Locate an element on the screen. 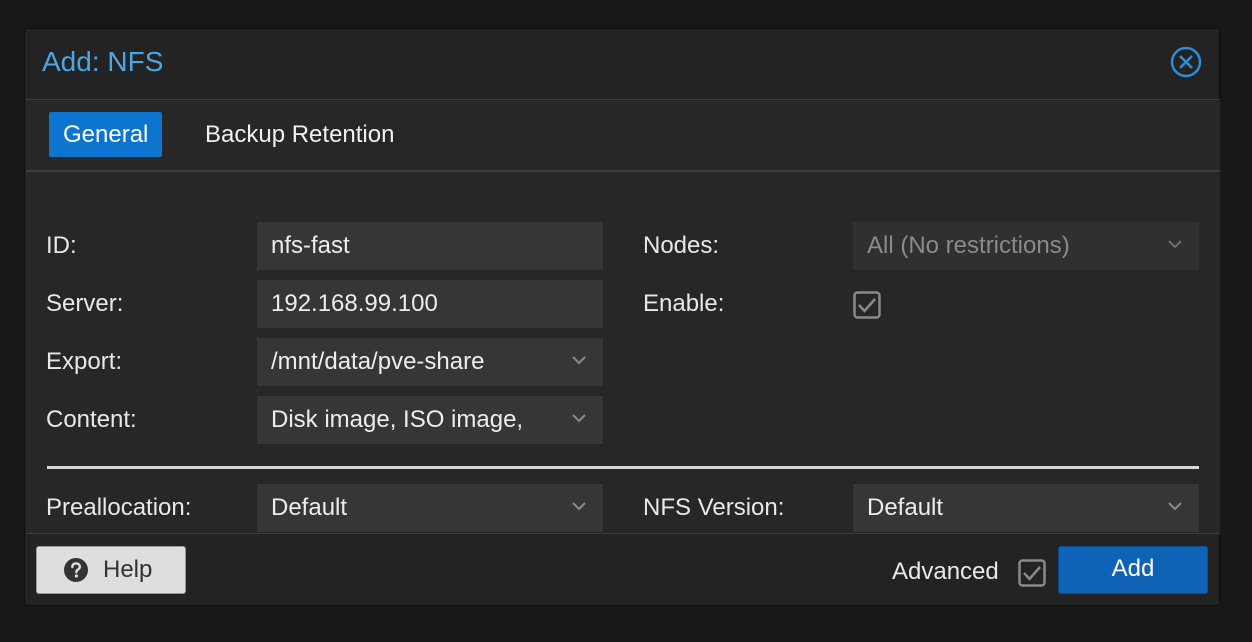  question-circle-icon is located at coordinates (76, 570).